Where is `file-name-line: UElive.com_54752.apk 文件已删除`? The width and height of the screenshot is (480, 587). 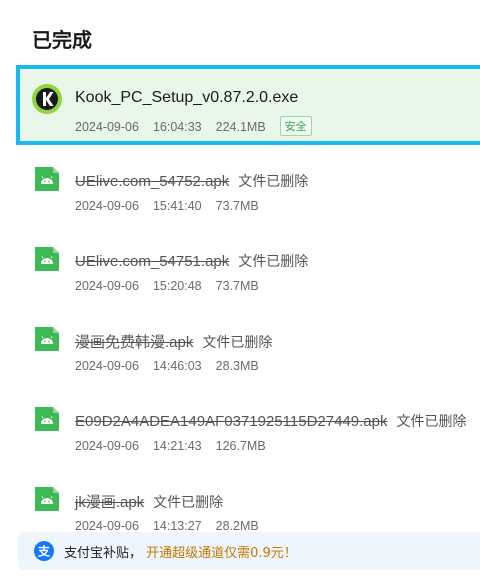 file-name-line: UElive.com_54752.apk 文件已删除 is located at coordinates (191, 181).